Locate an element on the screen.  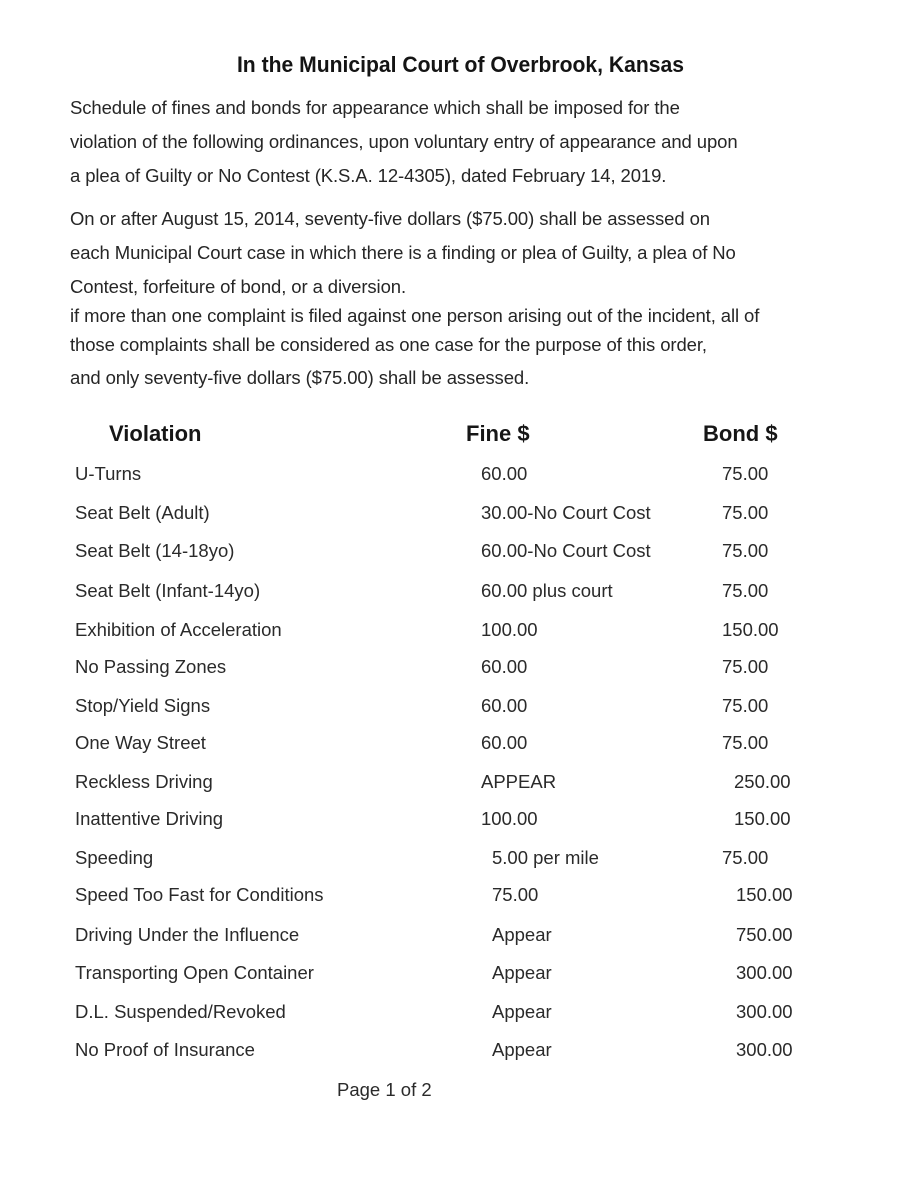
violation-cell: D.L. Suspended/Revoked is located at coordinates (180, 1011).